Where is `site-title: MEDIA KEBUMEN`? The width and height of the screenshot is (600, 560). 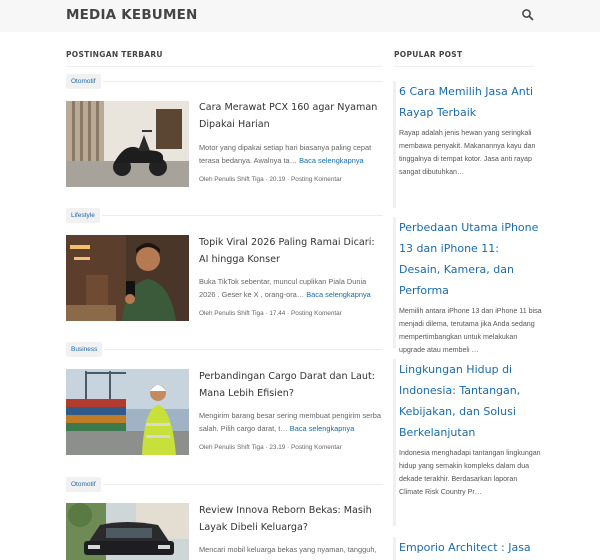
site-title: MEDIA KEBUMEN is located at coordinates (132, 15).